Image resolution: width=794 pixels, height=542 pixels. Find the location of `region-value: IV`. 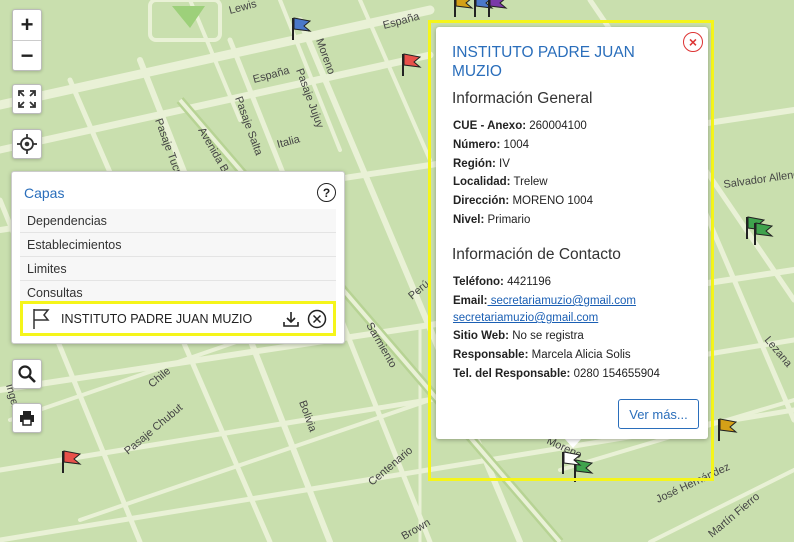

region-value: IV is located at coordinates (502, 164).